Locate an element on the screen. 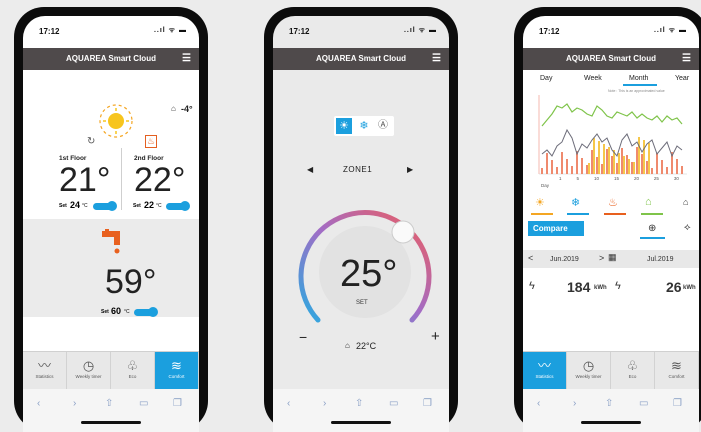  energy-compare-underline is located at coordinates (652, 238).